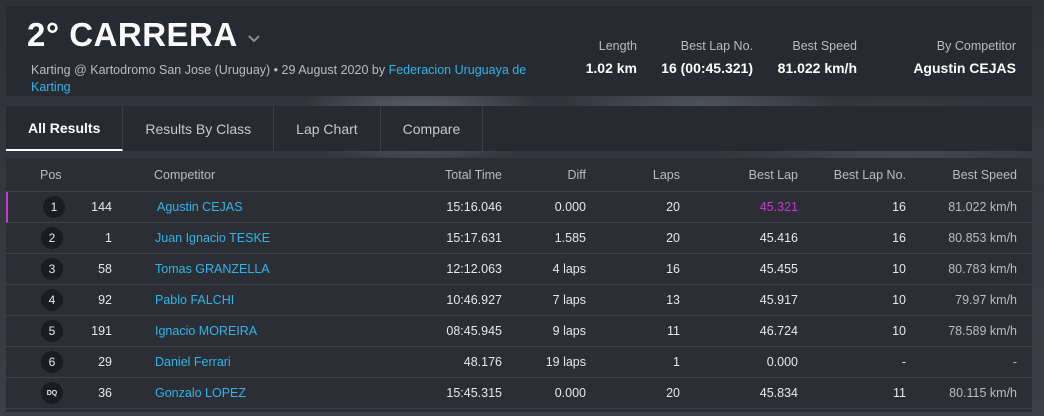 The width and height of the screenshot is (1044, 416). Describe the element at coordinates (817, 57) in the screenshot. I see `stat-best-speed: Best Speed 81.022 km/h` at that location.